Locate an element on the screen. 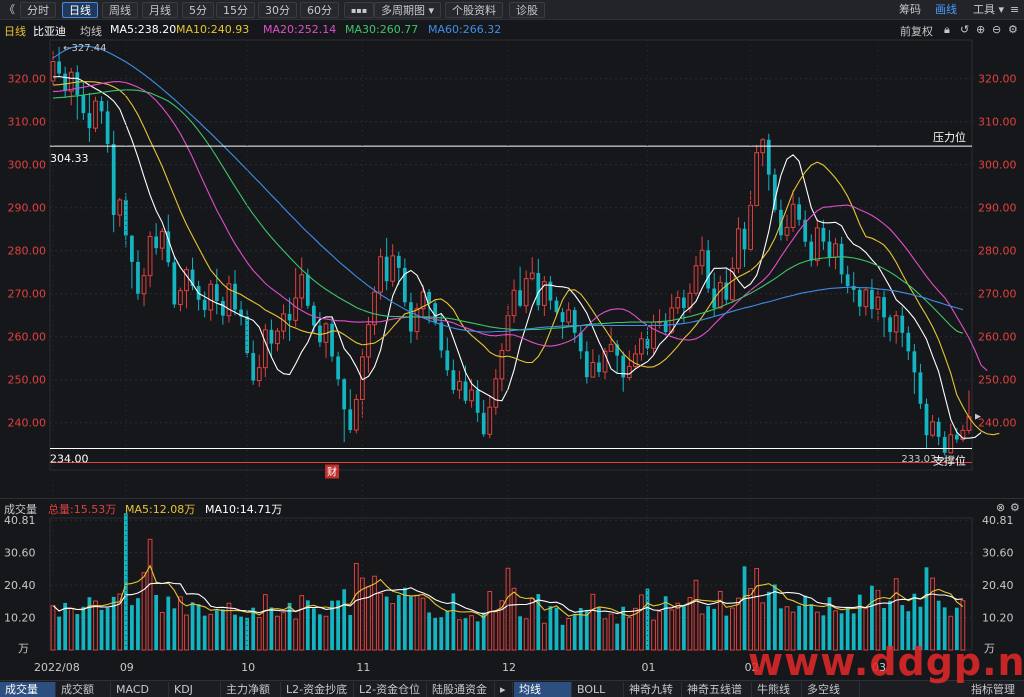  tab-30min: 30分 is located at coordinates (277, 10).